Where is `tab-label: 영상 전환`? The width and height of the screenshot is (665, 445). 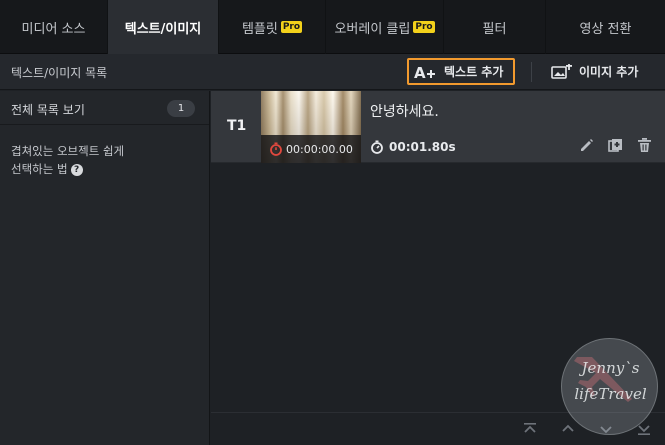 tab-label: 영상 전환 is located at coordinates (605, 29).